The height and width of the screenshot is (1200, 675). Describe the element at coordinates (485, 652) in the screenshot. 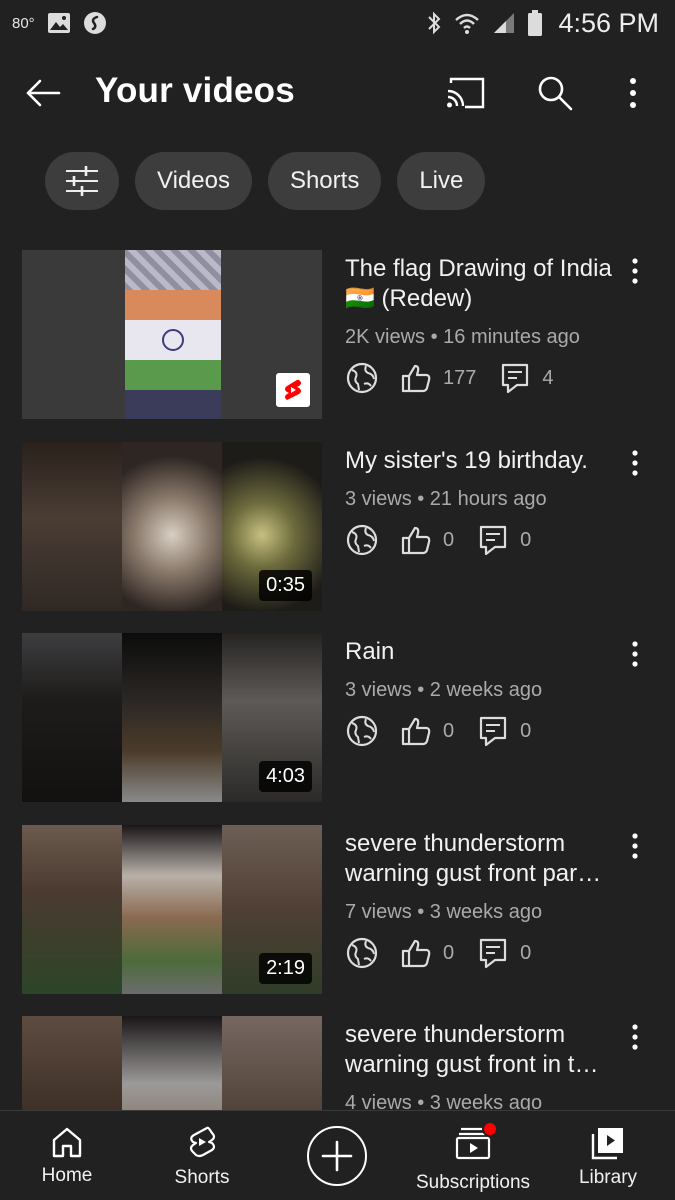

I see `video-title: Rain` at that location.